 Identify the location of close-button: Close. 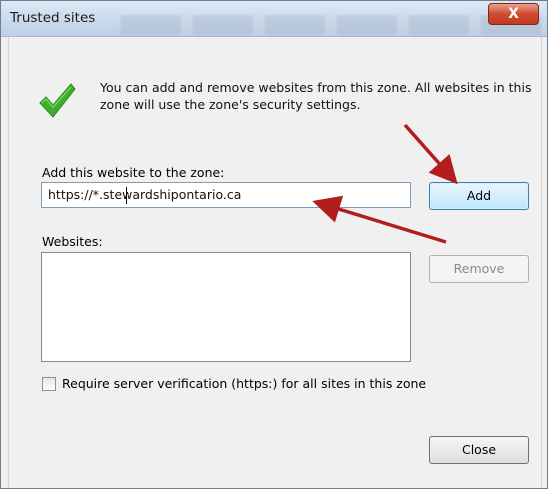
(479, 450).